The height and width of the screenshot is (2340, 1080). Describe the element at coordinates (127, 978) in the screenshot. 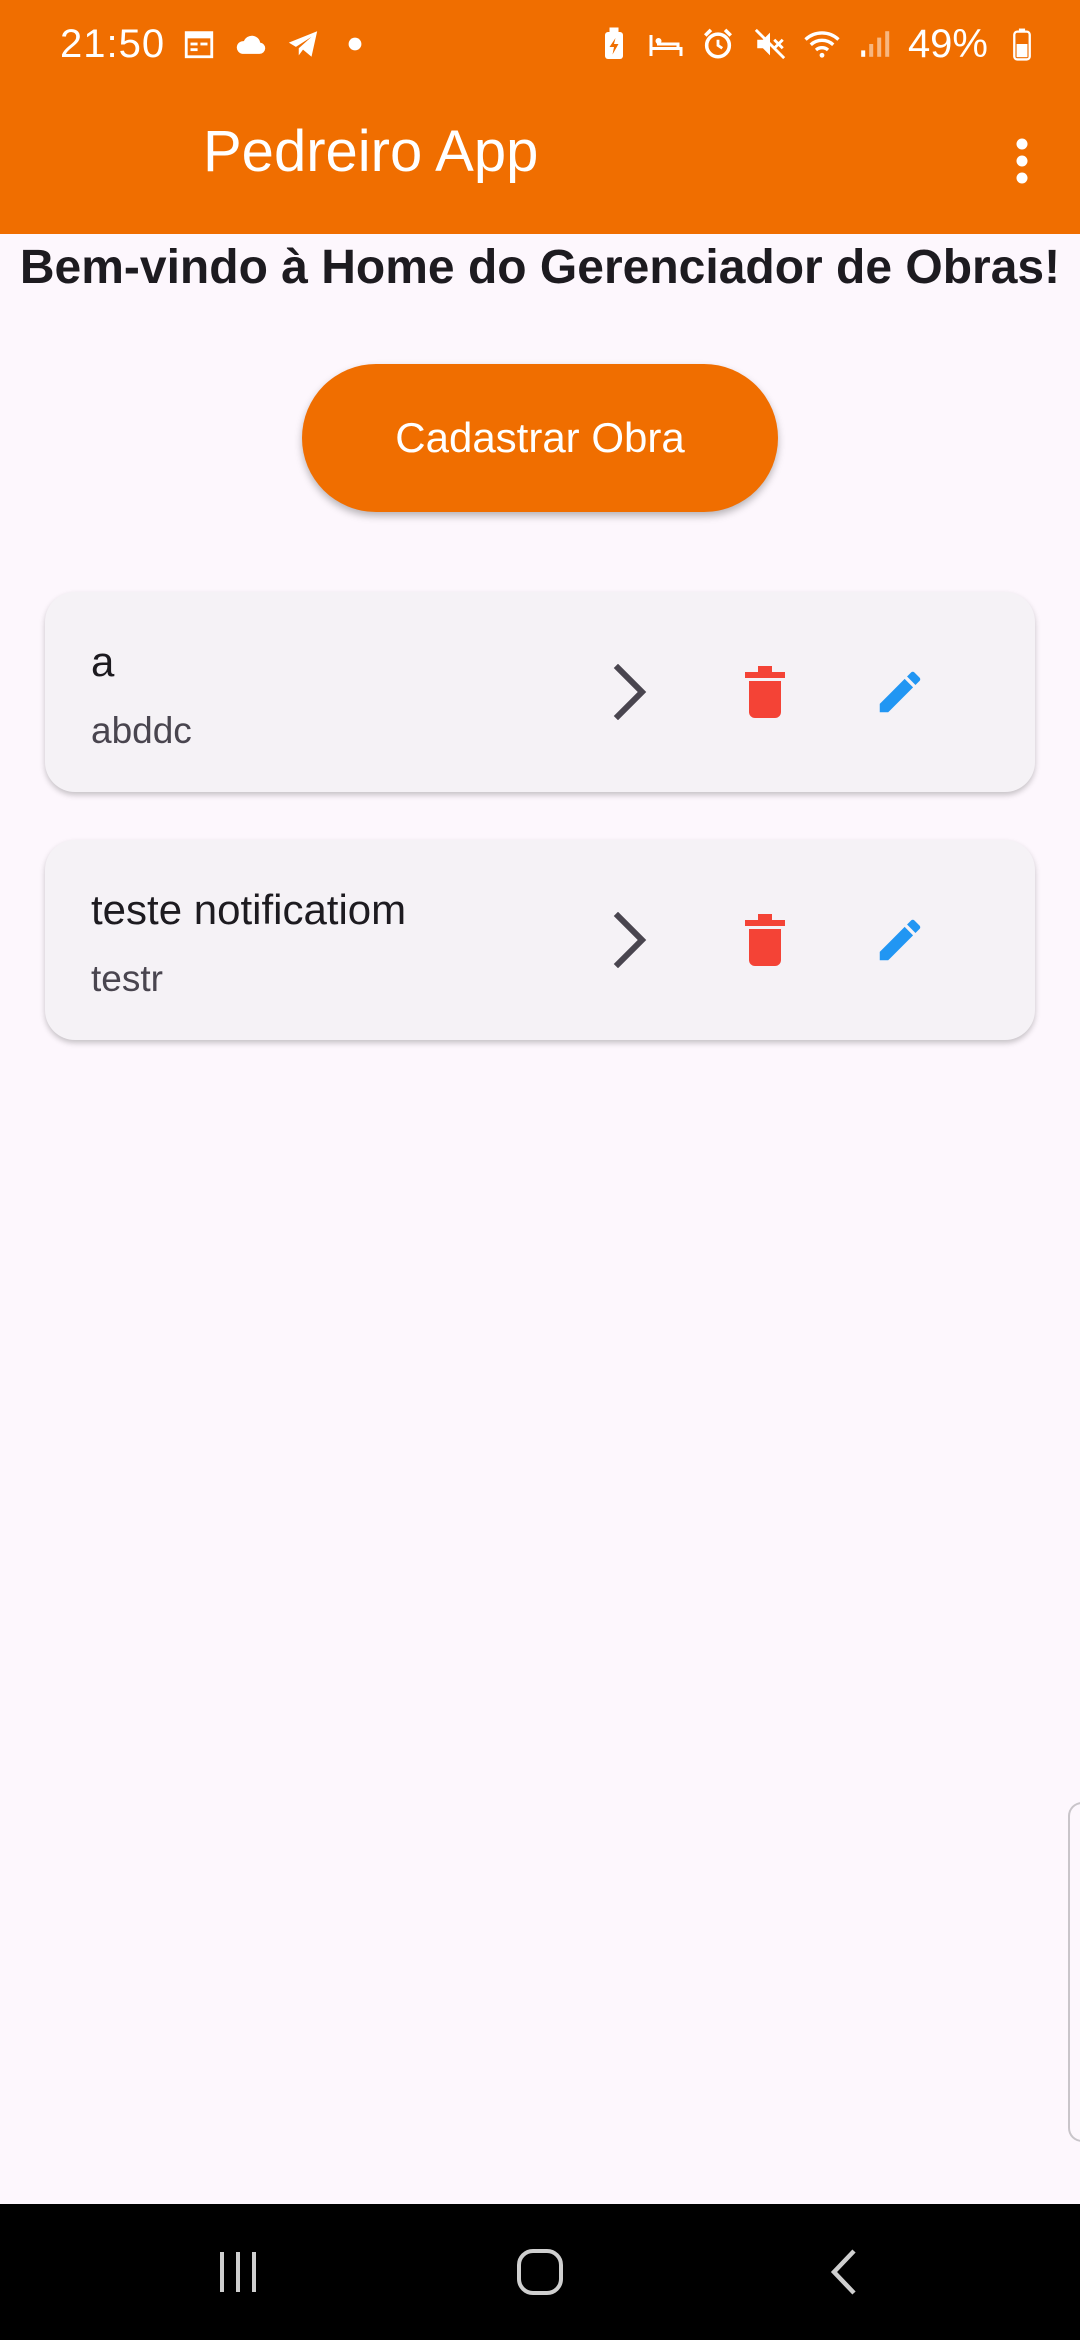

I see `obra-subtitle: testr` at that location.